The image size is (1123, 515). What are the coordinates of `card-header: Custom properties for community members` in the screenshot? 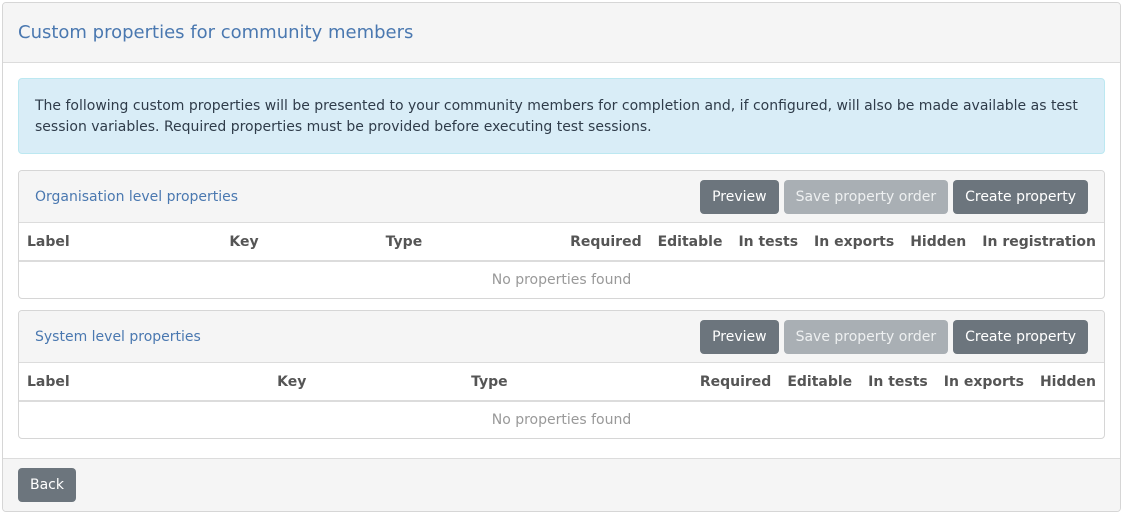 It's located at (561, 33).